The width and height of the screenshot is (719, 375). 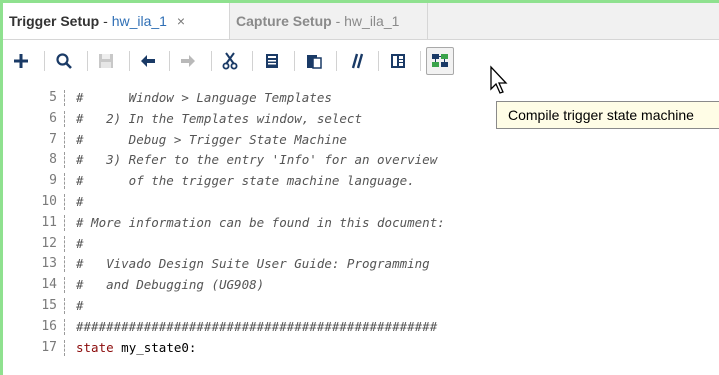 I want to click on mouse-cursor-icon, so click(x=499, y=79).